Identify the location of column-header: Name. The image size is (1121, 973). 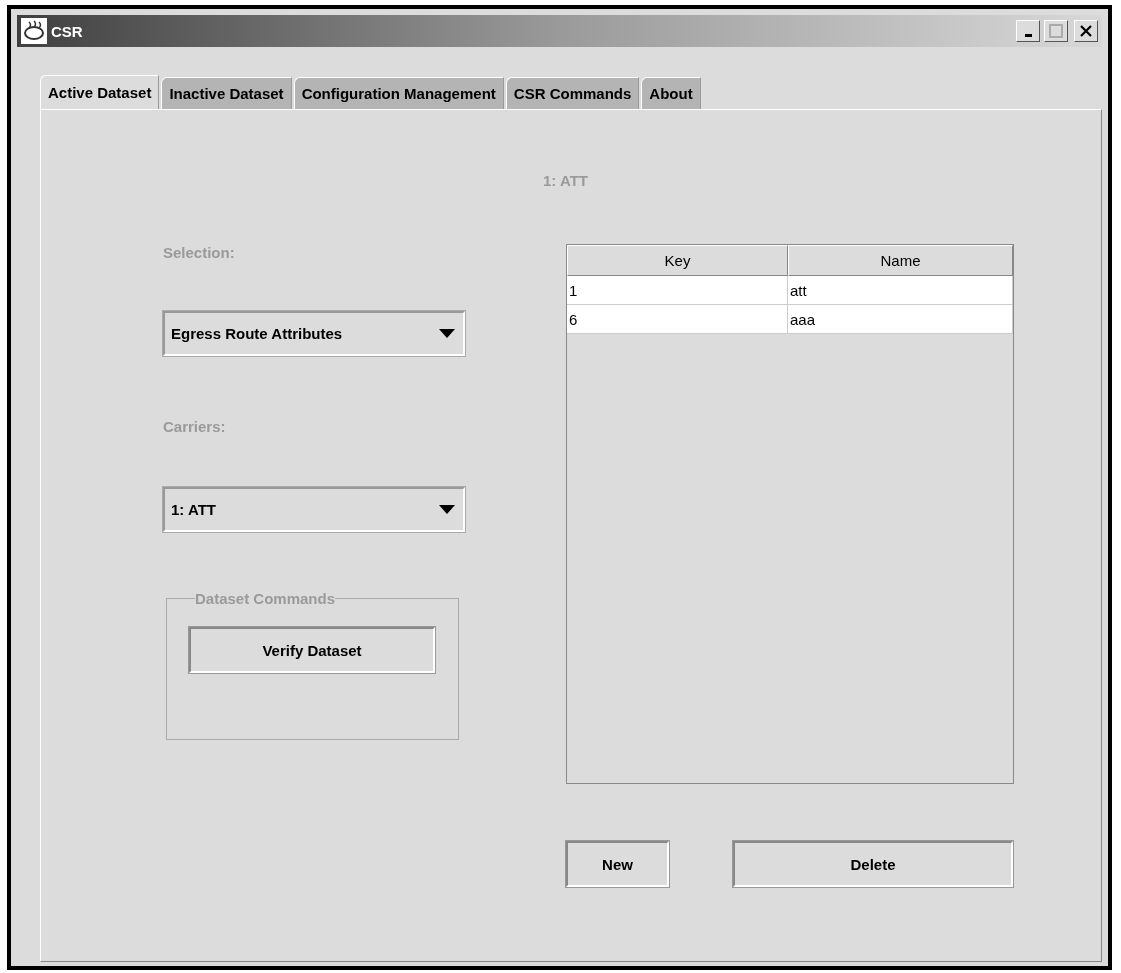
(900, 260).